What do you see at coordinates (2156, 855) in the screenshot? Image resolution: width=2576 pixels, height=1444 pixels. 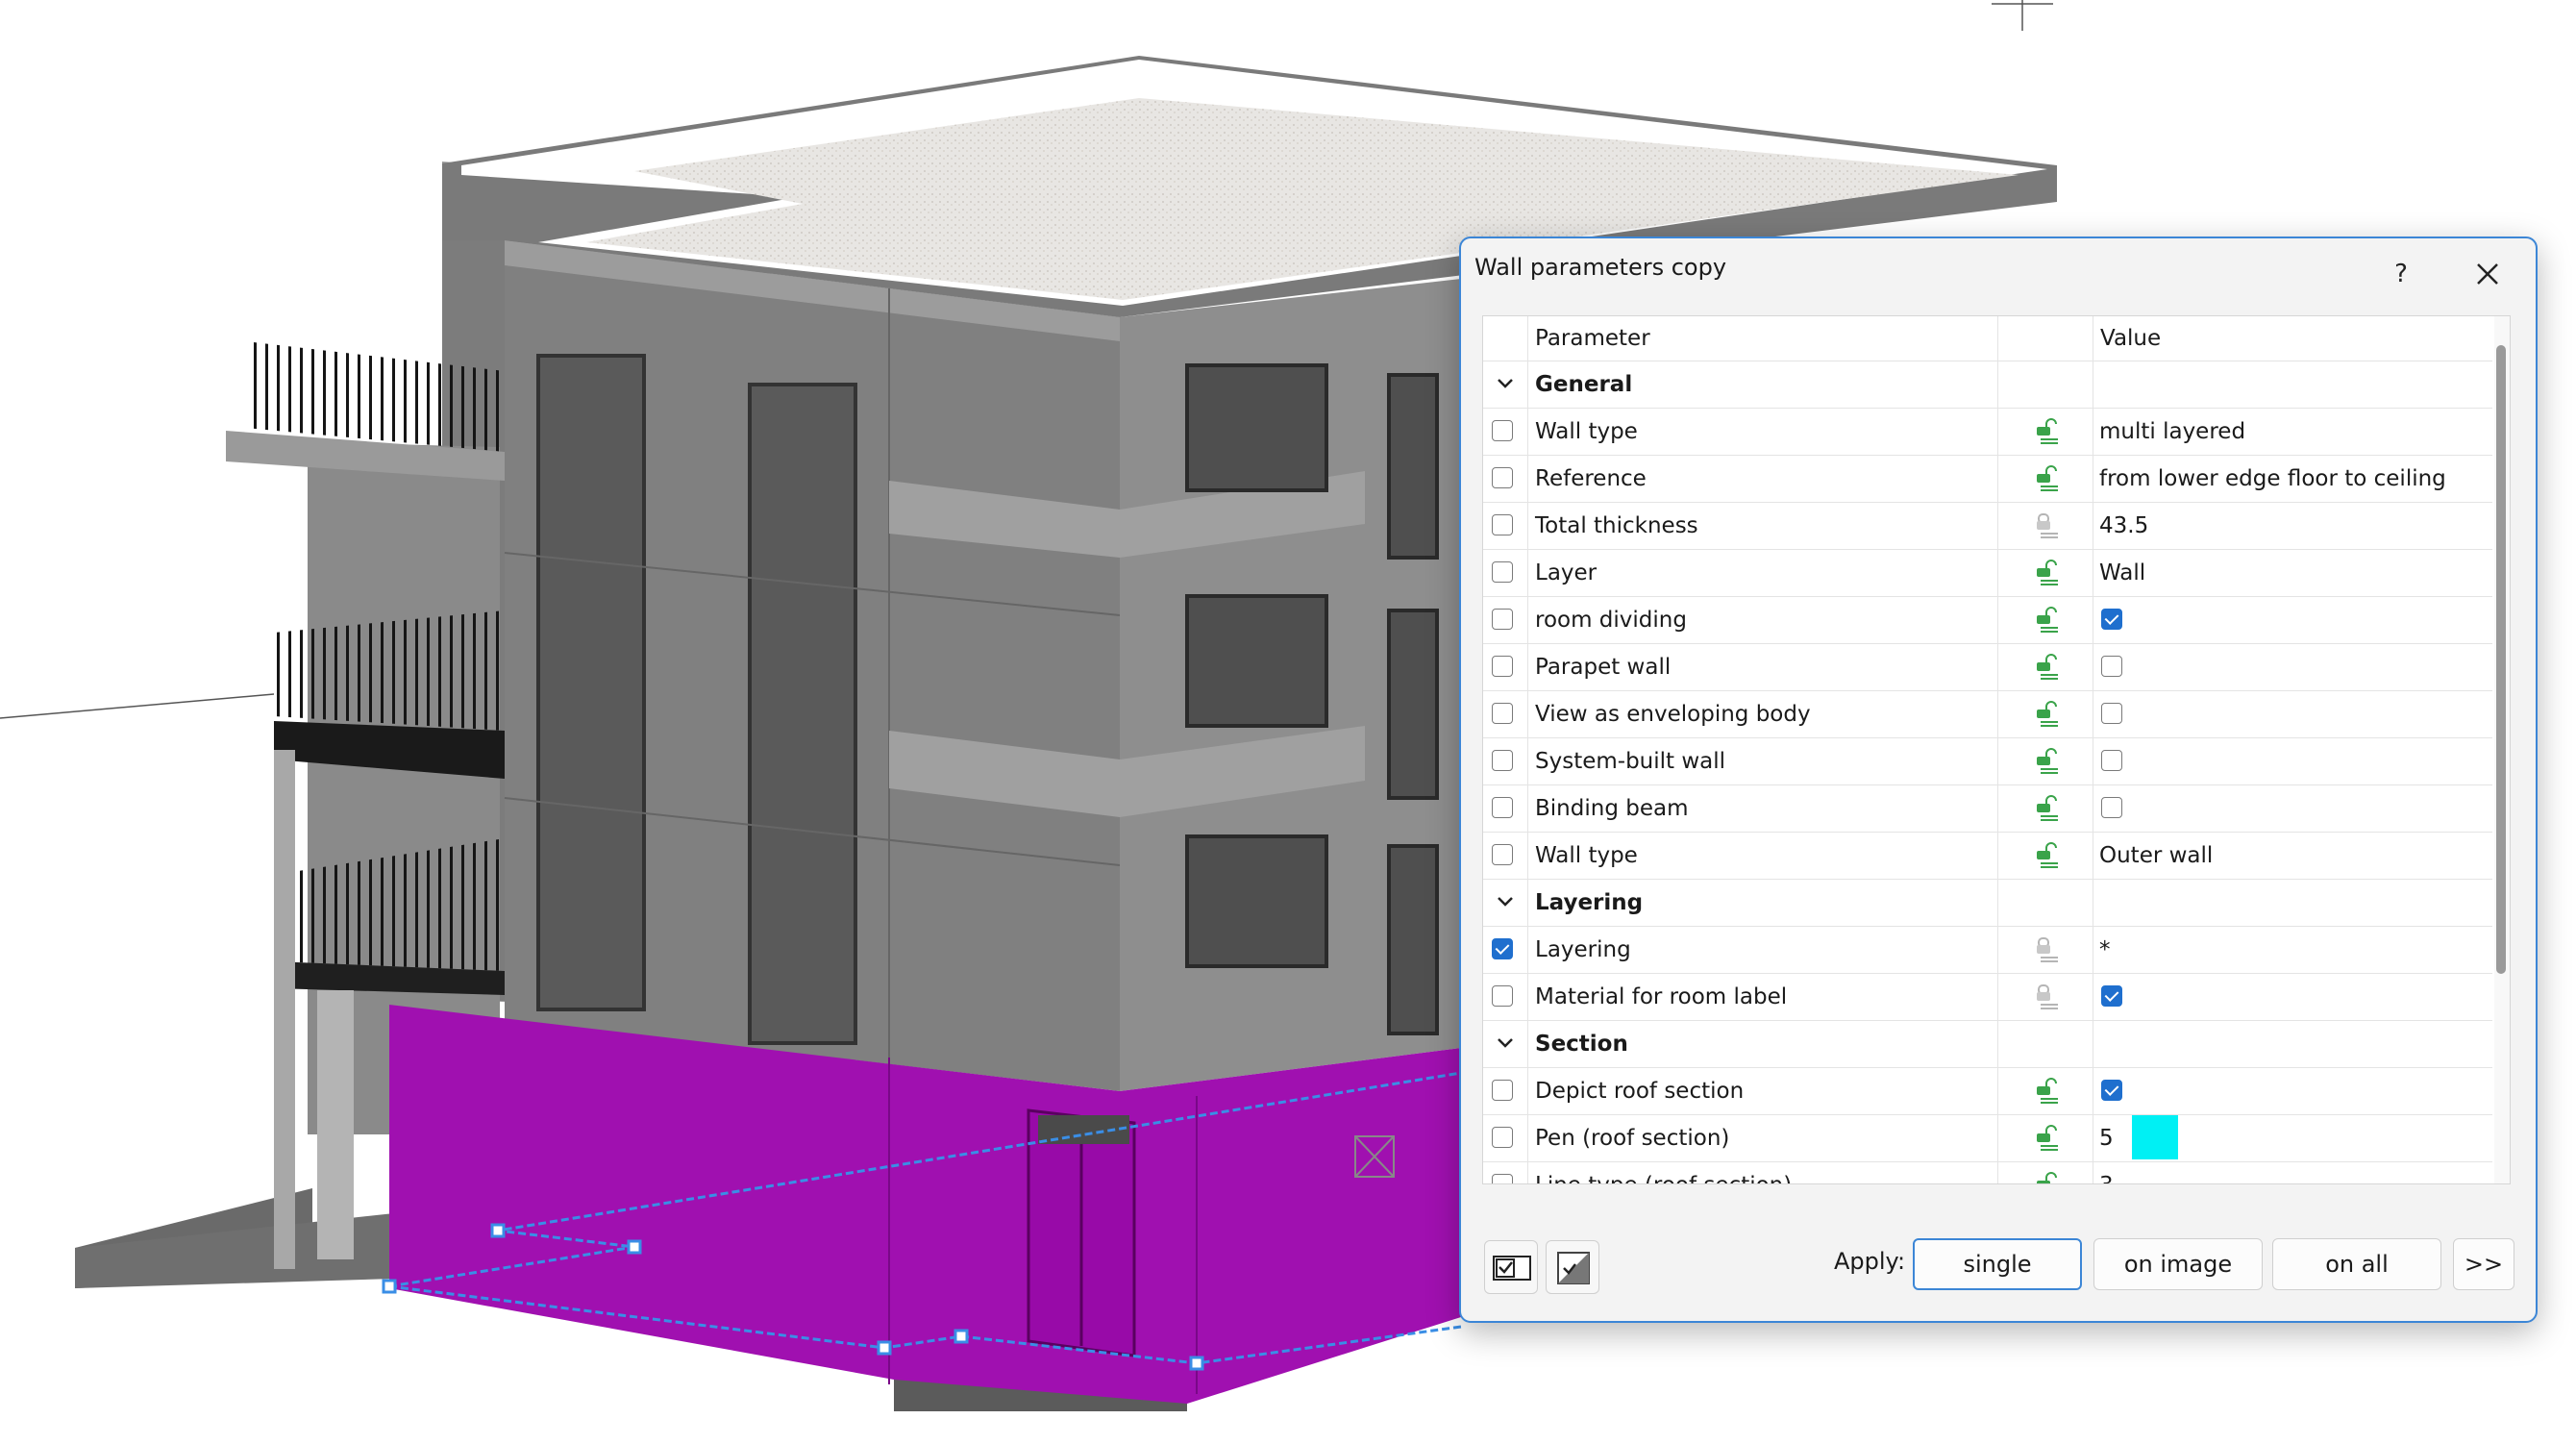 I see `value-text: Outer wall` at bounding box center [2156, 855].